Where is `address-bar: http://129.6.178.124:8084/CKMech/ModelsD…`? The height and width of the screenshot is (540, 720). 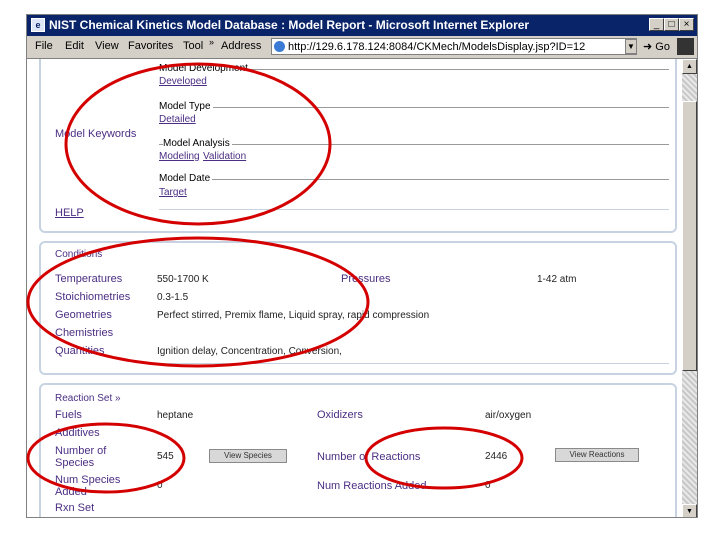 address-bar: http://129.6.178.124:8084/CKMech/ModelsD… is located at coordinates (454, 46).